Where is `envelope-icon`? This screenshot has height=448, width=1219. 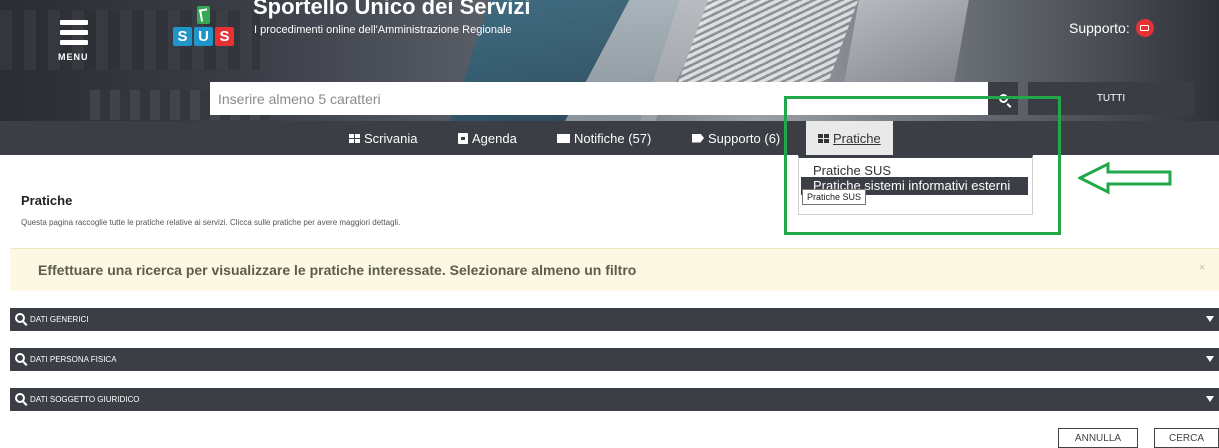
envelope-icon is located at coordinates (563, 138).